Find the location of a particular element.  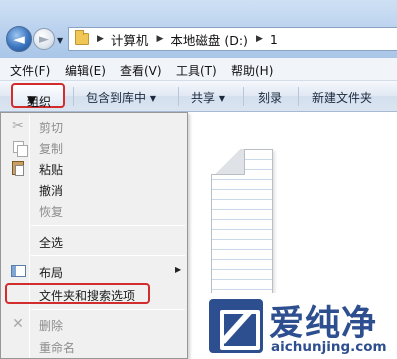

submenu-arrow-icon: ▶ is located at coordinates (178, 269).